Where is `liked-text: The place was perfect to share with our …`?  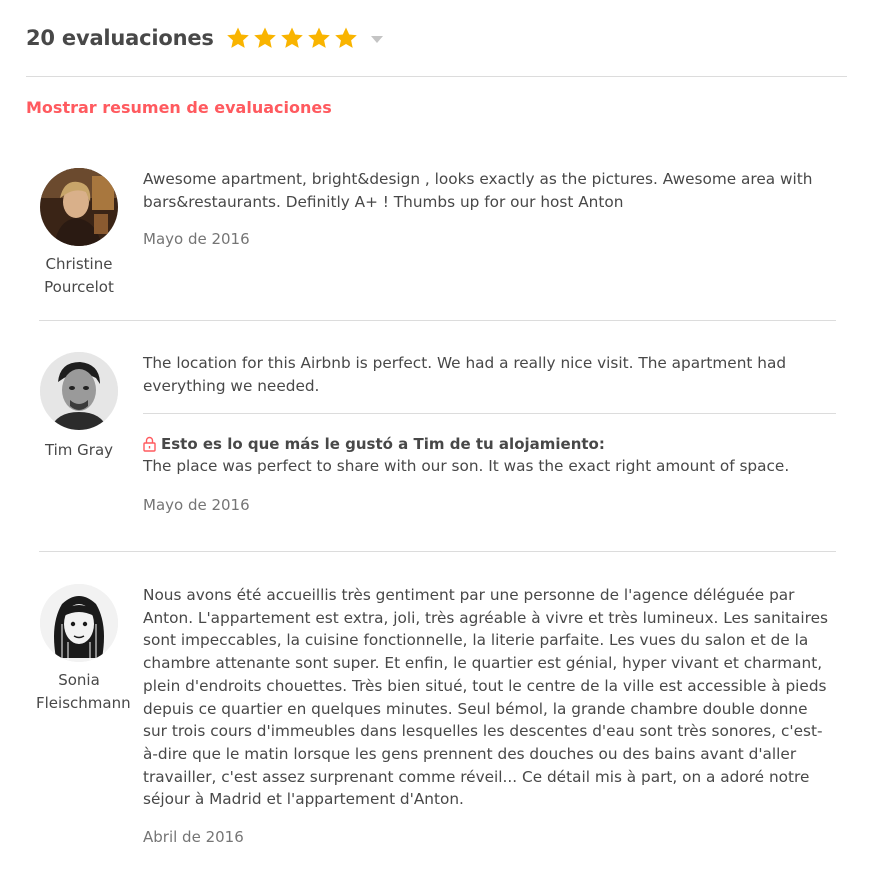 liked-text: The place was perfect to share with our … is located at coordinates (466, 466).